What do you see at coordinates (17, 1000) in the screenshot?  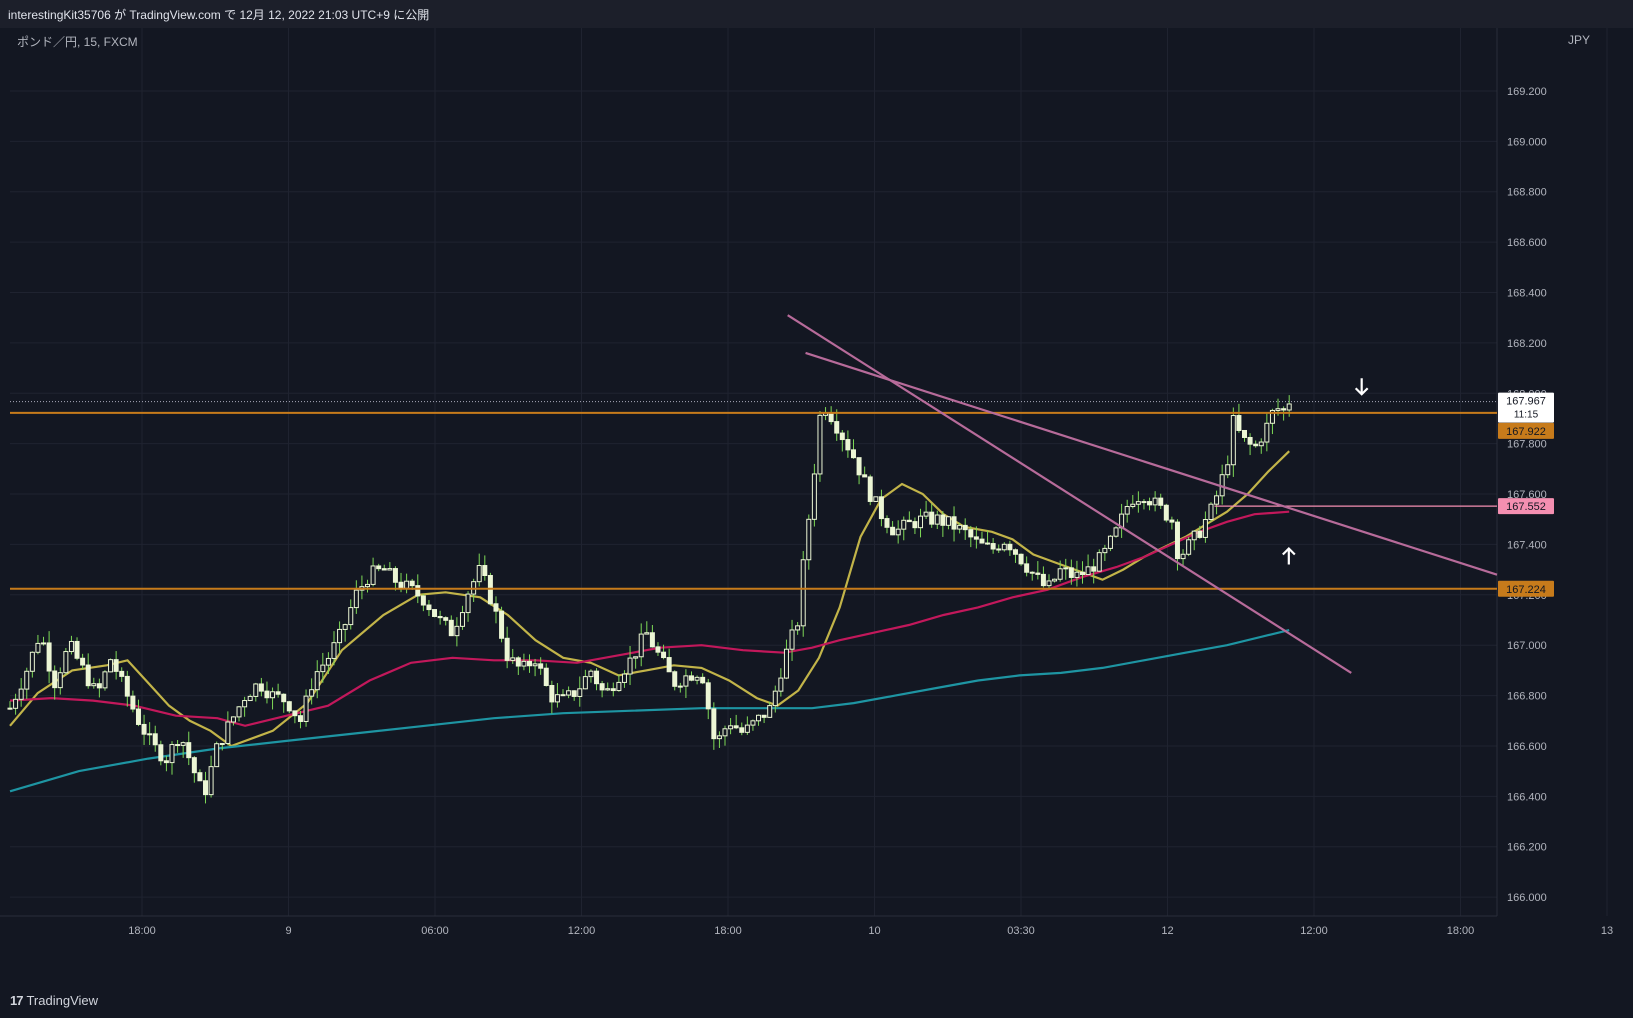 I see `tradingview-logo-icon: 17` at bounding box center [17, 1000].